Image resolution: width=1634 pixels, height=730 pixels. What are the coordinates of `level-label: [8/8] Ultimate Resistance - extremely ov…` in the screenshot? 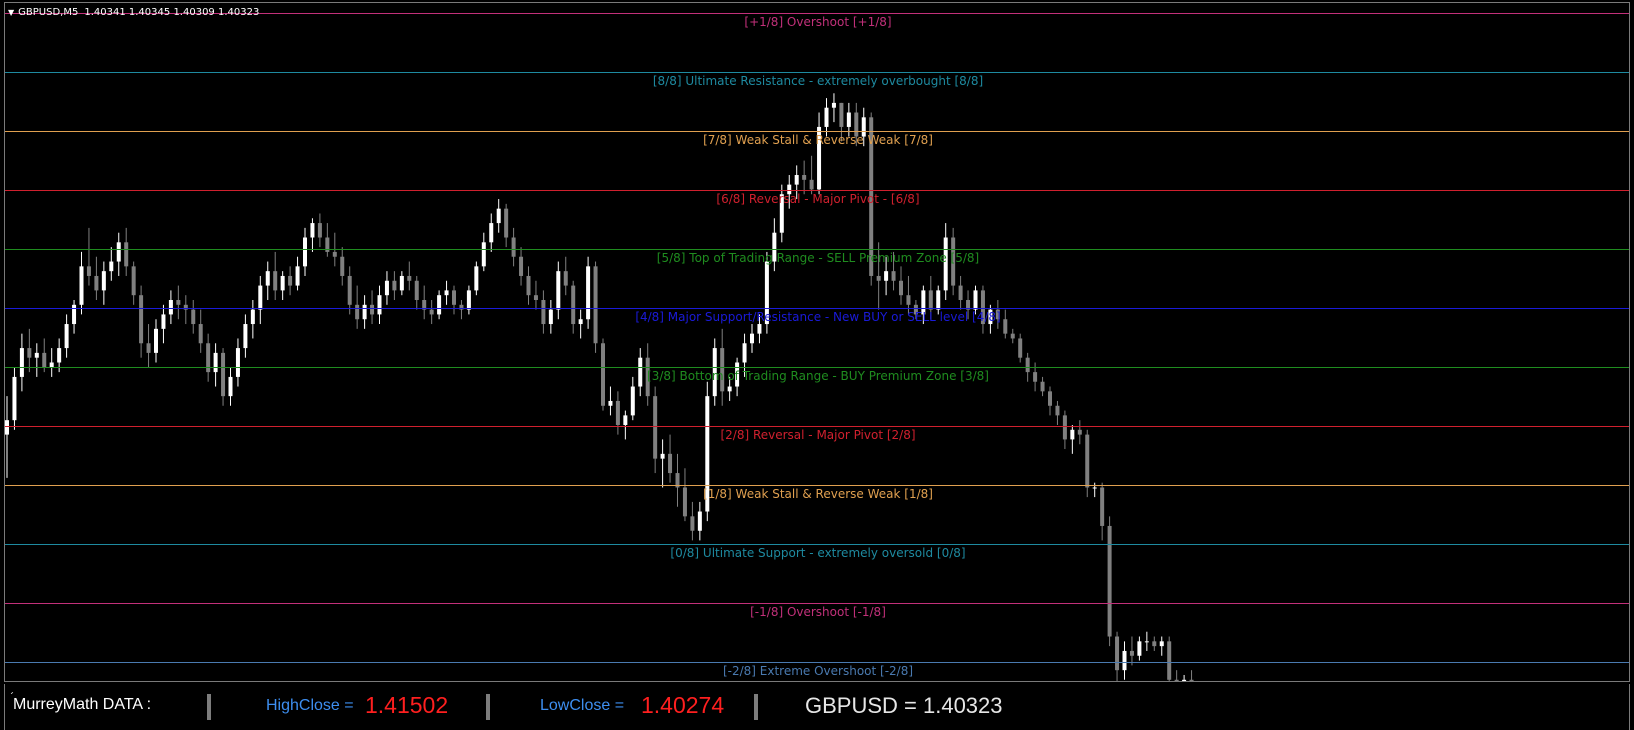 It's located at (818, 81).